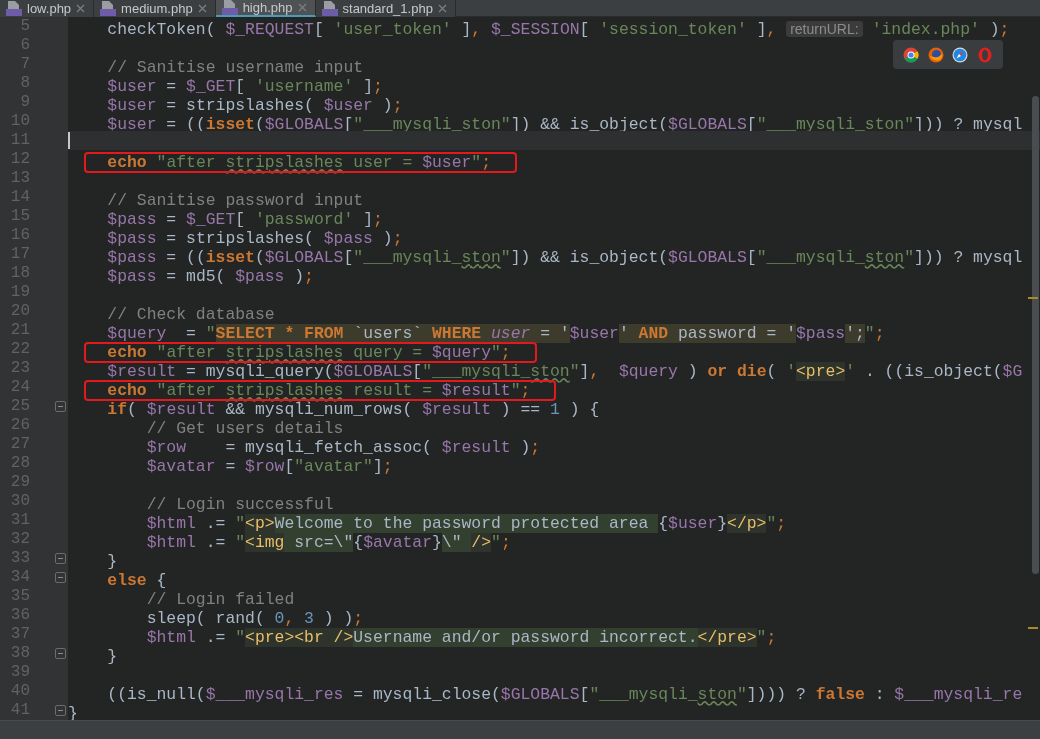 This screenshot has height=739, width=1040. Describe the element at coordinates (220, 599) in the screenshot. I see `code-line: // Login failed` at that location.